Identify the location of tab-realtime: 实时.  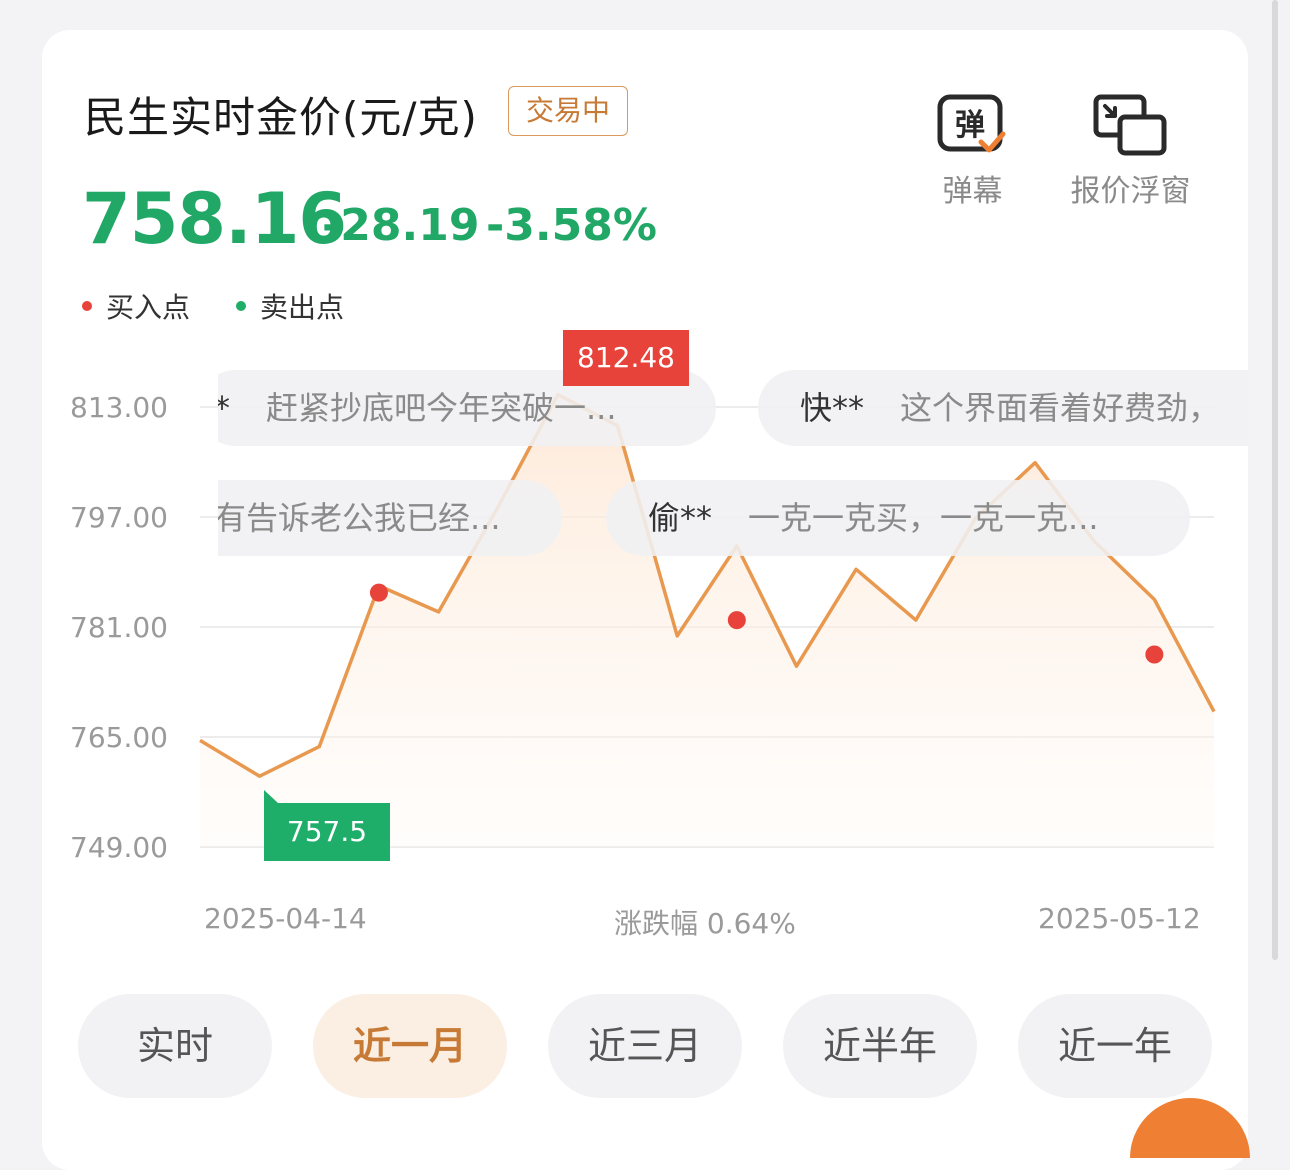
(175, 1046).